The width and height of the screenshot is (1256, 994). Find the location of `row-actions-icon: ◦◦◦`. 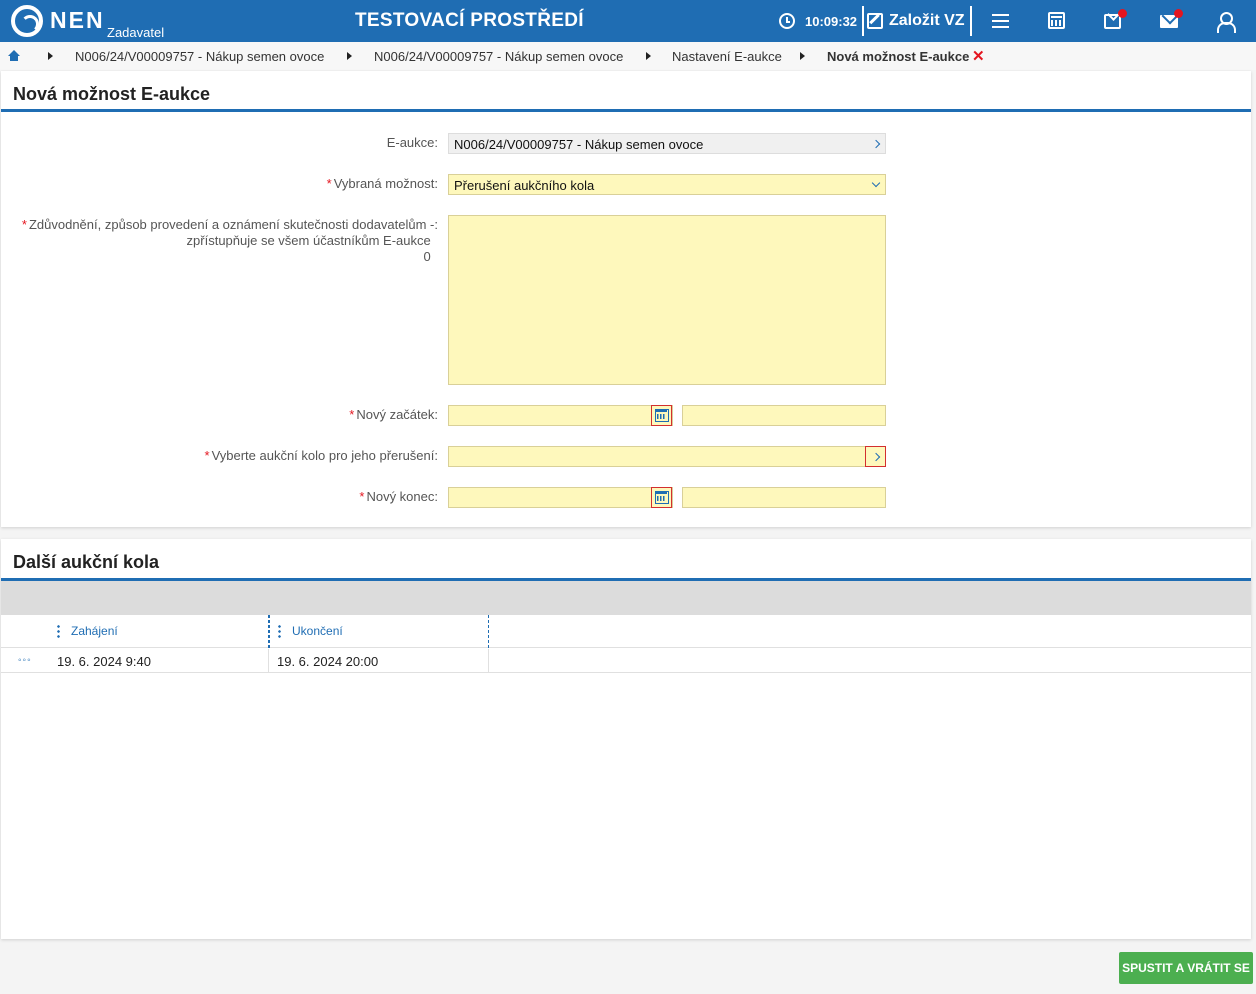

row-actions-icon: ◦◦◦ is located at coordinates (25, 660).